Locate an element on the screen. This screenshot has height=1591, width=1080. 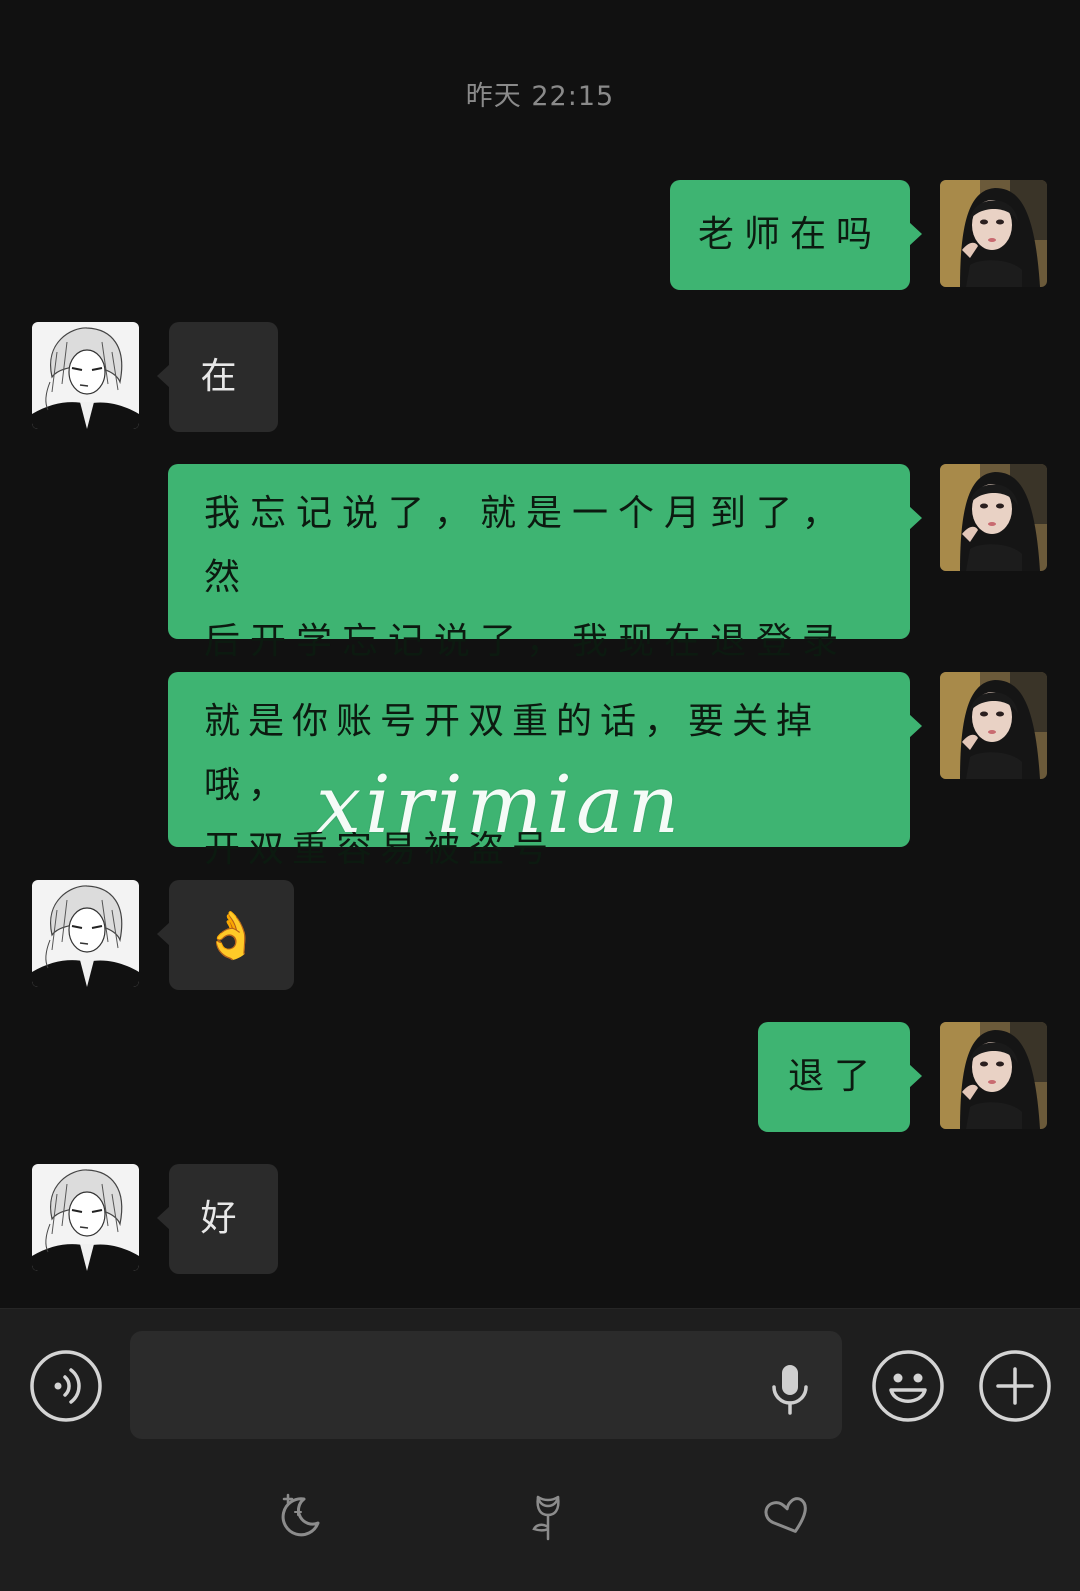
message-input is located at coordinates (450, 1386).